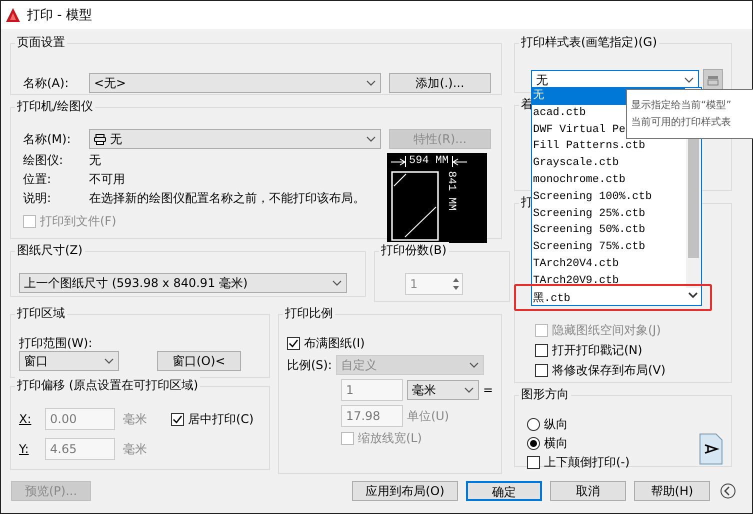 Image resolution: width=753 pixels, height=514 pixels. Describe the element at coordinates (728, 491) in the screenshot. I see `collapse-icon` at that location.